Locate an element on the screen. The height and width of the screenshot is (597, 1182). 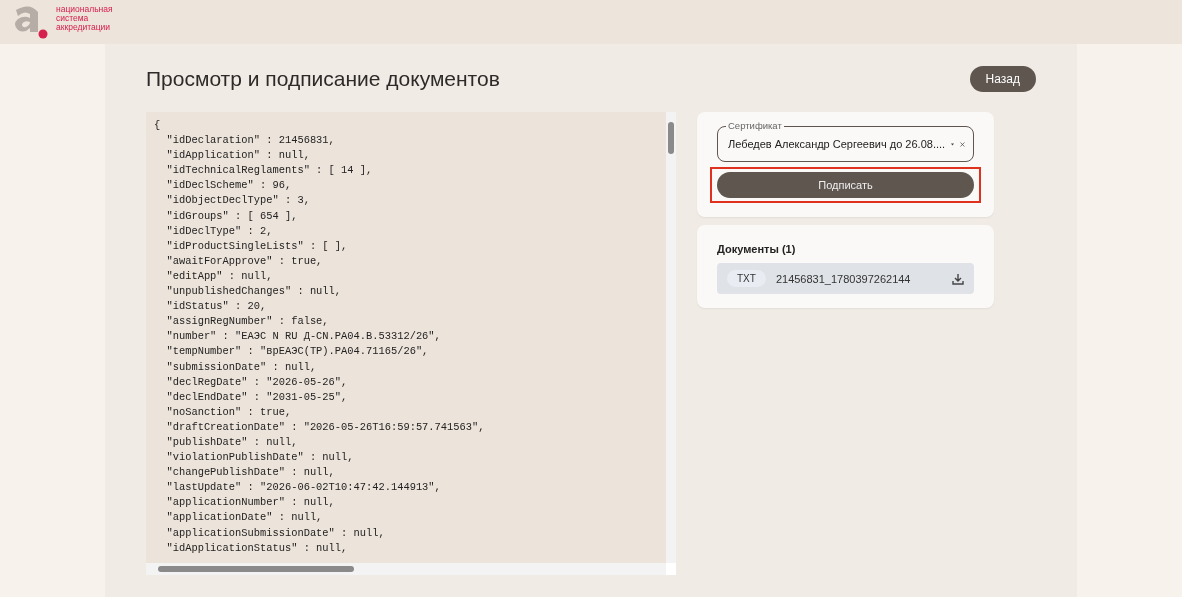
code-line: "declRegDate" : "2026-05-26", is located at coordinates (257, 382).